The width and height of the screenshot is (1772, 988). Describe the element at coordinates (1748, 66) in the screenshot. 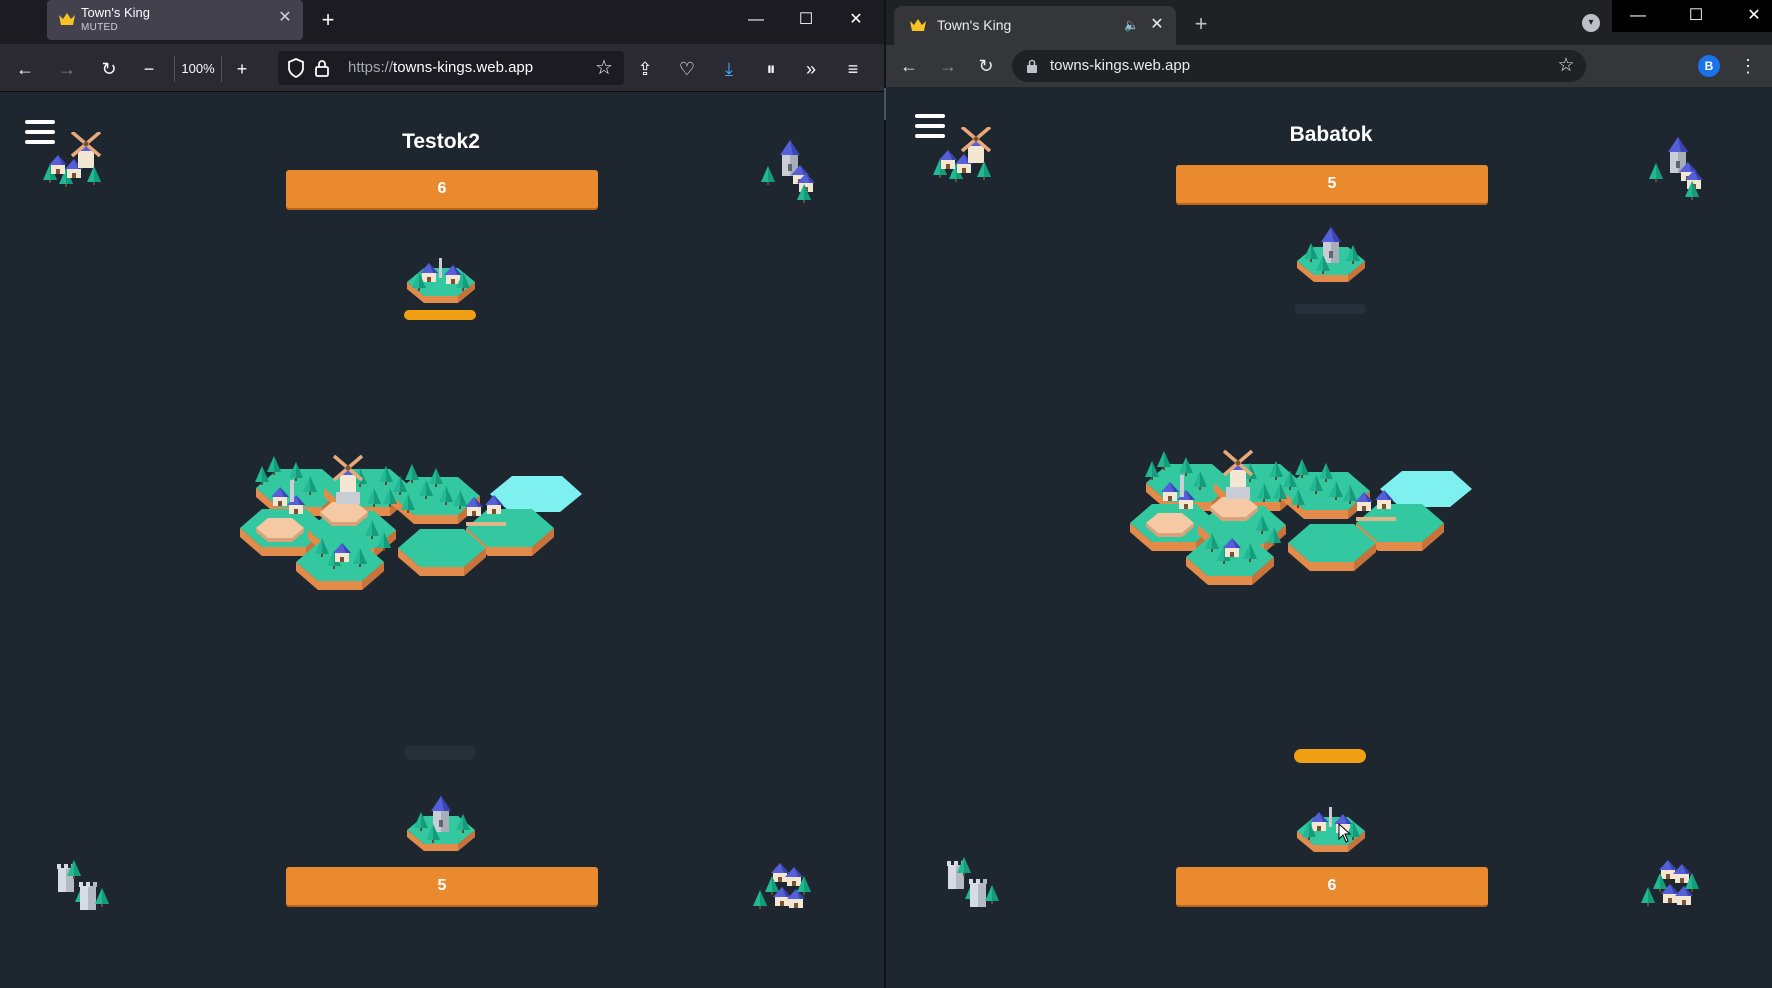

I see `kebab-menu-icon: ⋮` at that location.